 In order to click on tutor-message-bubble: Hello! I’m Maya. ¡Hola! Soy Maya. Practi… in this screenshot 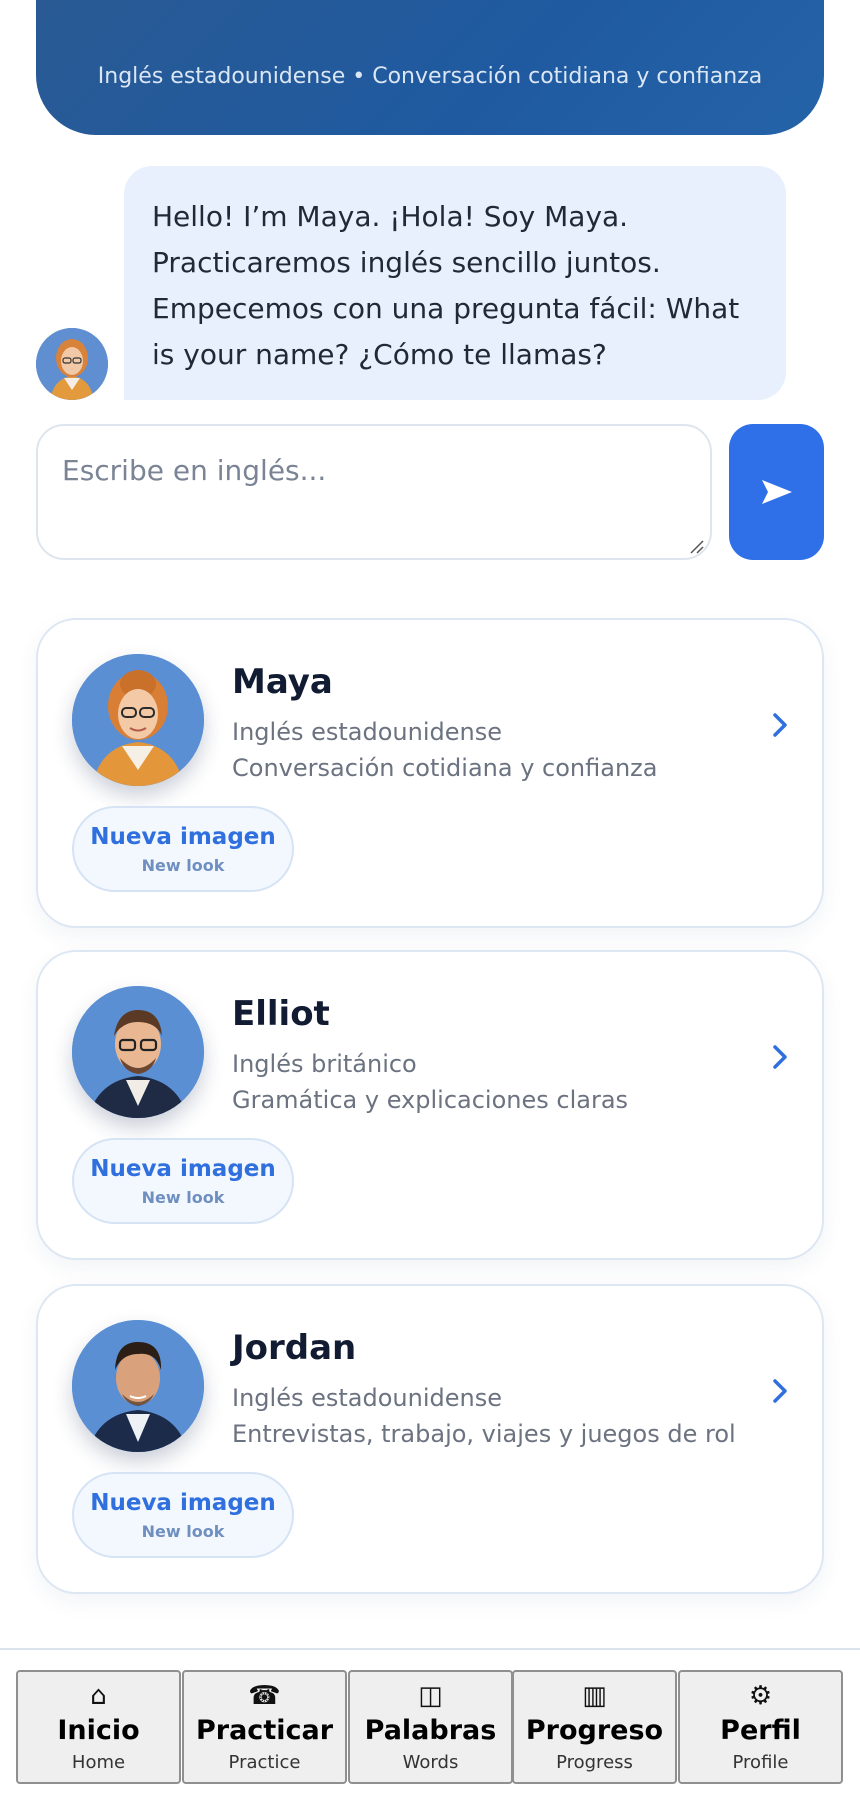, I will do `click(455, 283)`.